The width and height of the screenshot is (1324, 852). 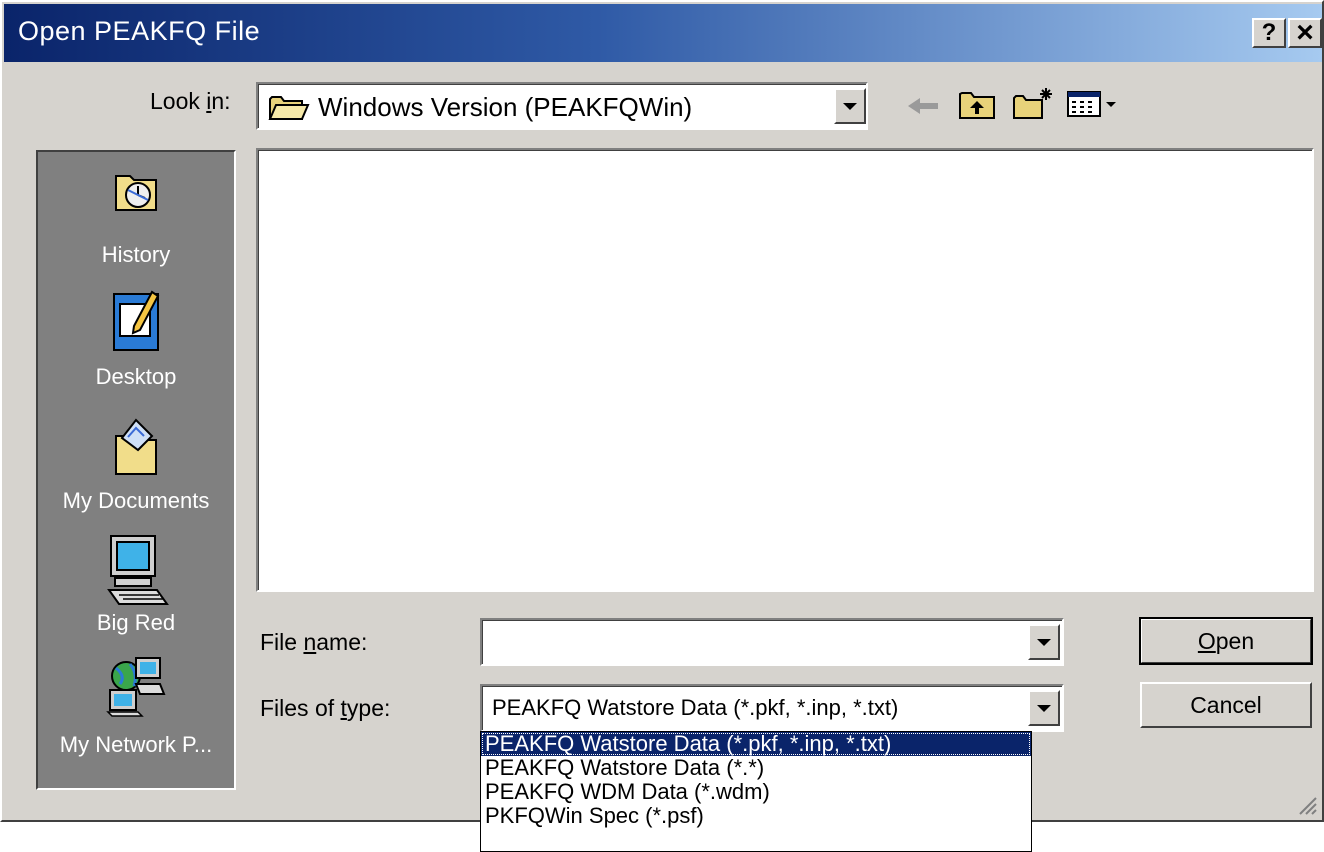 I want to click on folder-icon, so click(x=289, y=109).